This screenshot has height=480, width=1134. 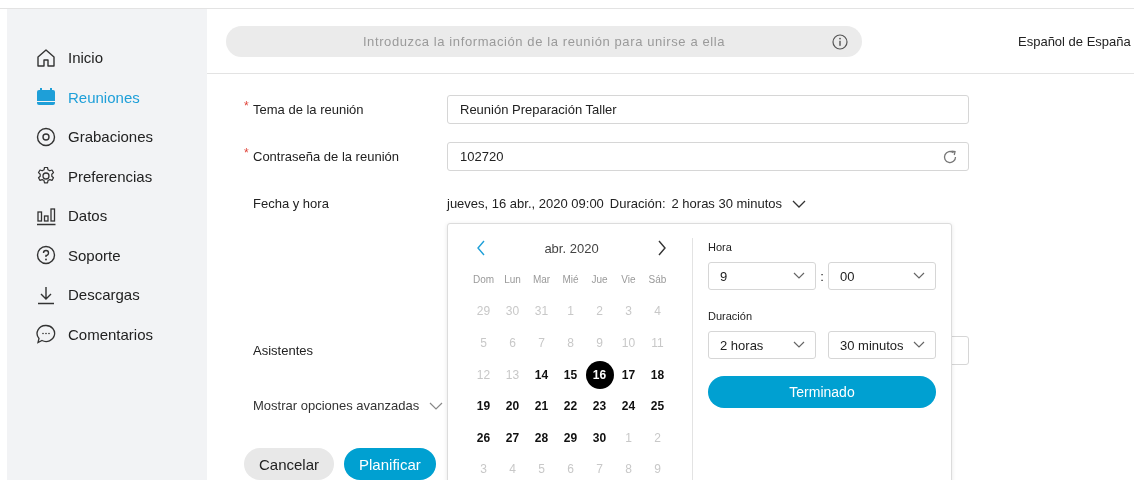 I want to click on settings-icon, so click(x=46, y=176).